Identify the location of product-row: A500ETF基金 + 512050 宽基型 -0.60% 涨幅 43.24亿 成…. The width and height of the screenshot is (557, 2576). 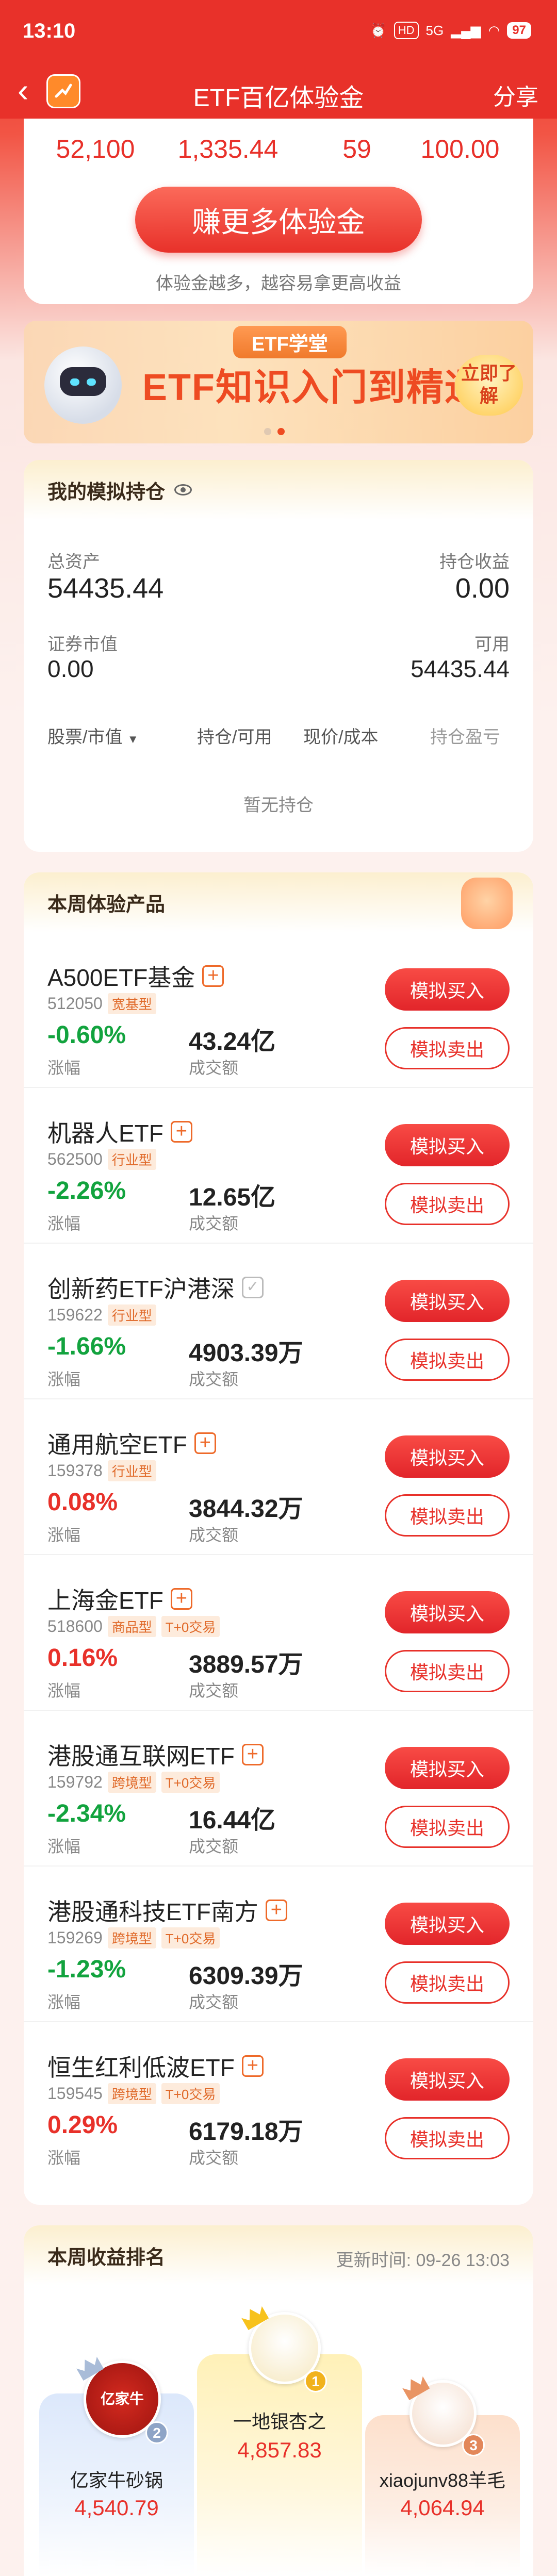
(278, 1010).